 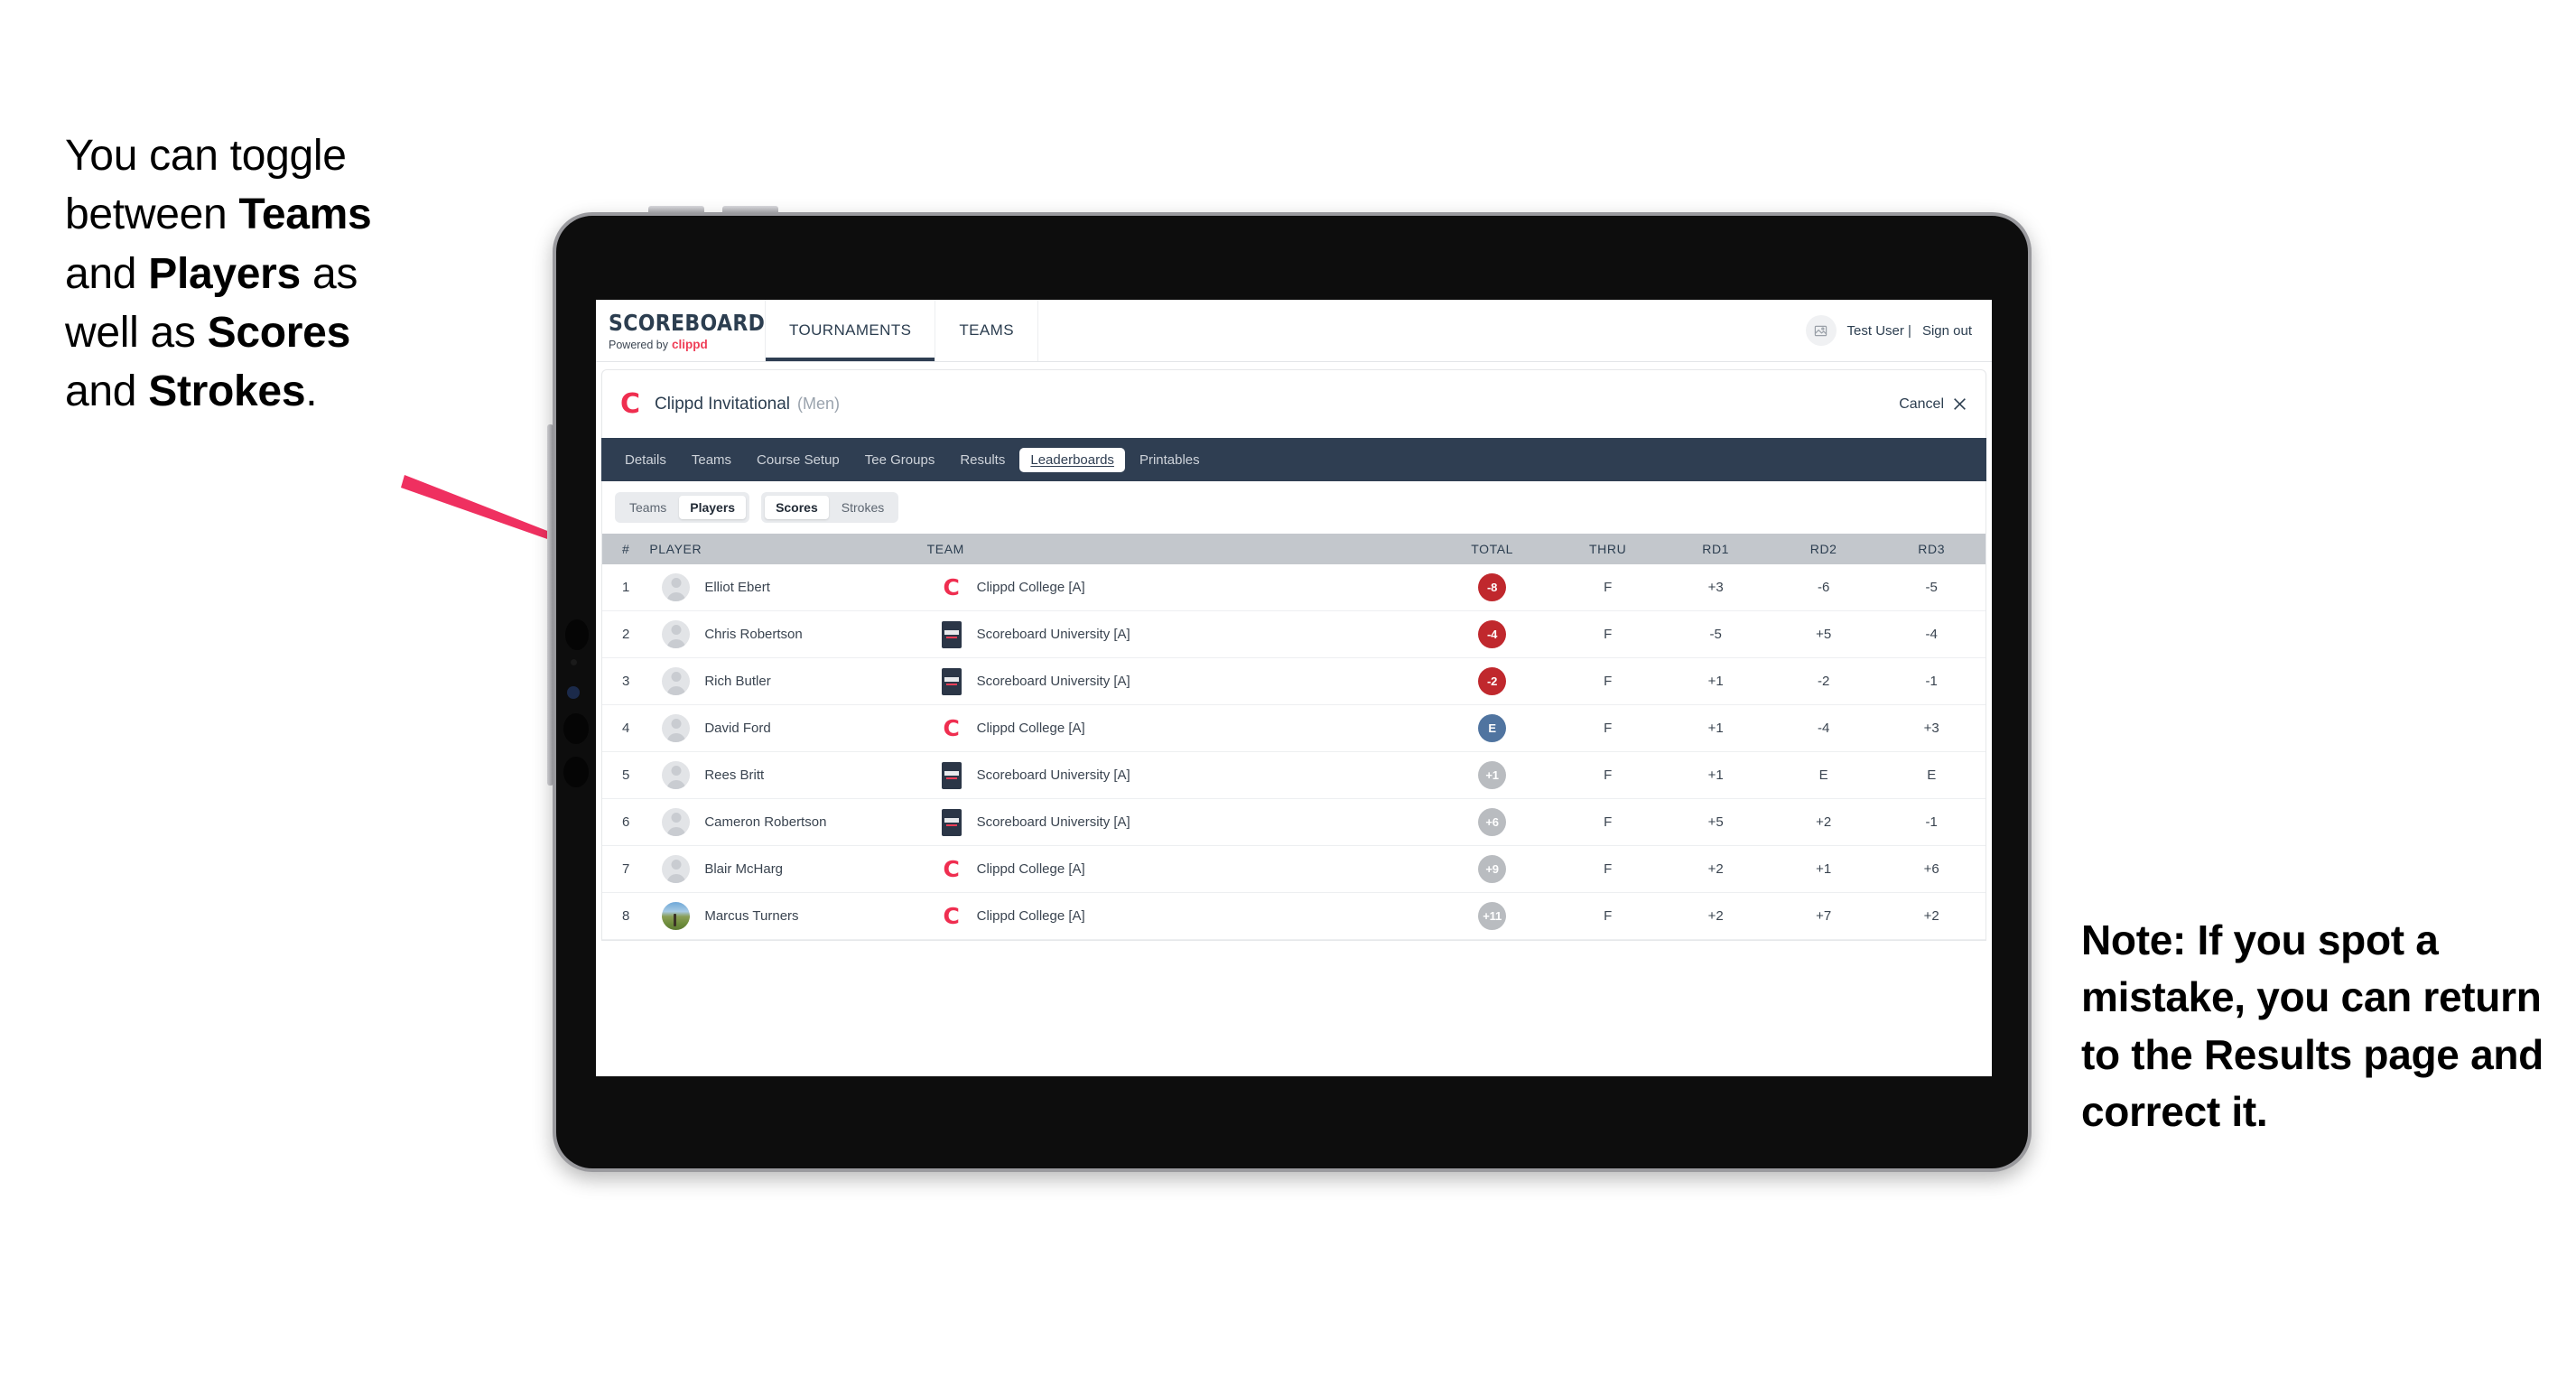 I want to click on toggle-strokes: Strokes, so click(x=863, y=507).